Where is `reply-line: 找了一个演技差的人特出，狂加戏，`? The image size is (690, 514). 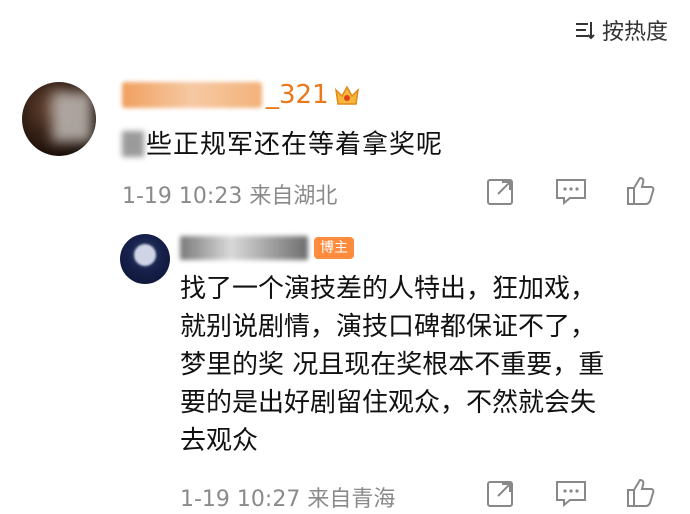 reply-line: 找了一个演技差的人特出，狂加戏， is located at coordinates (388, 289).